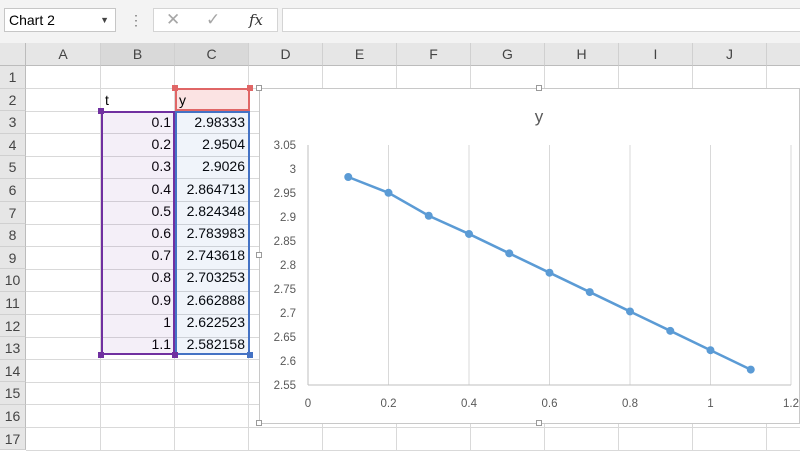 This screenshot has width=800, height=451. I want to click on row-header-13: 13, so click(13, 348).